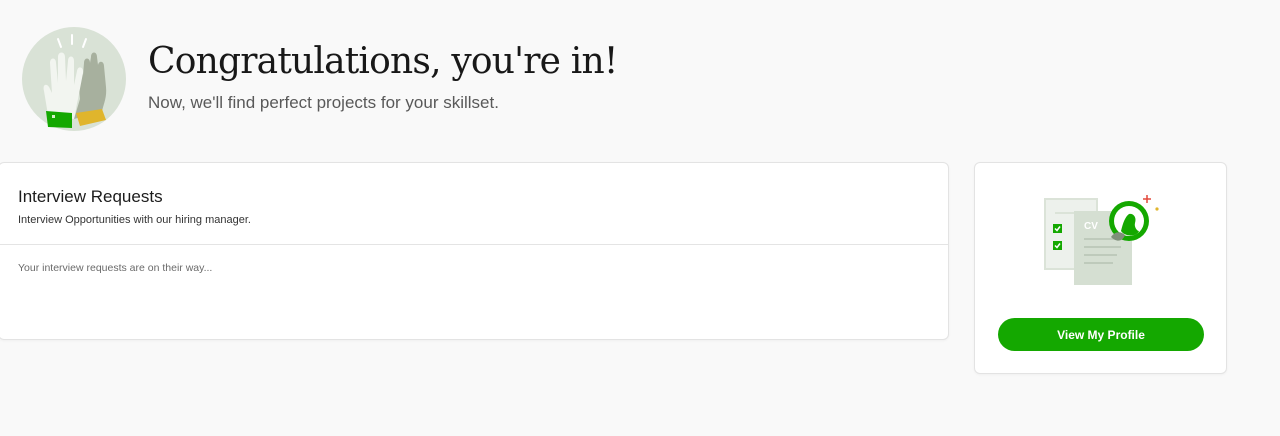  Describe the element at coordinates (1101, 240) in the screenshot. I see `cv-illustration: CV` at that location.